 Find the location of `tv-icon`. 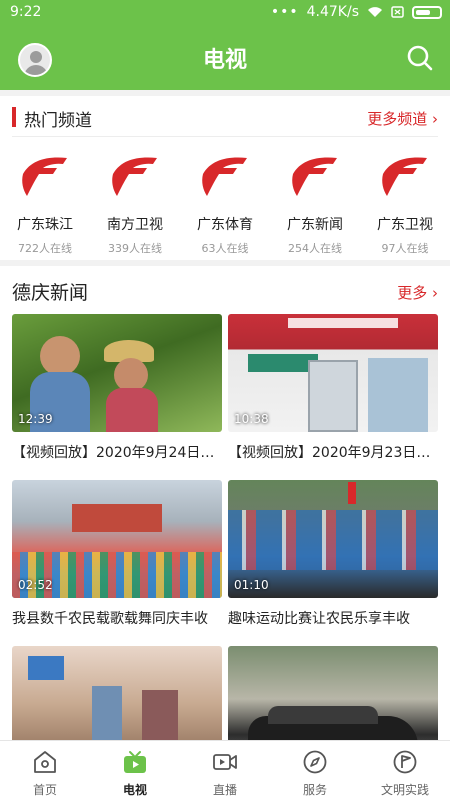

tv-icon is located at coordinates (135, 762).